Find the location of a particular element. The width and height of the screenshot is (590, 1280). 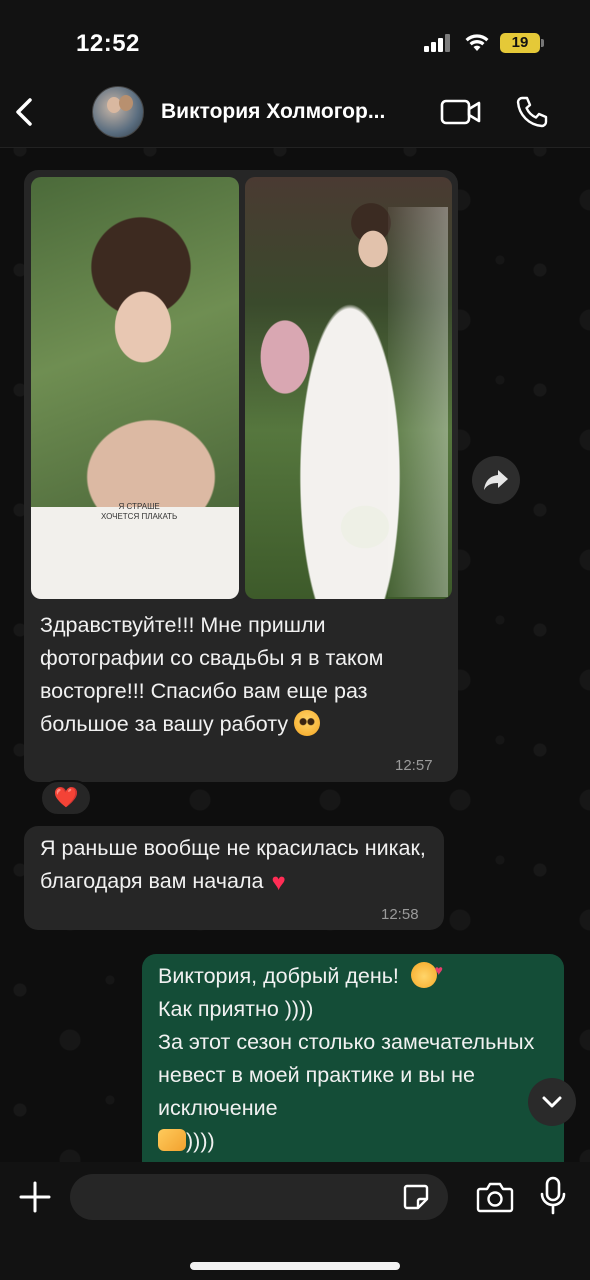

forward-button is located at coordinates (496, 480).